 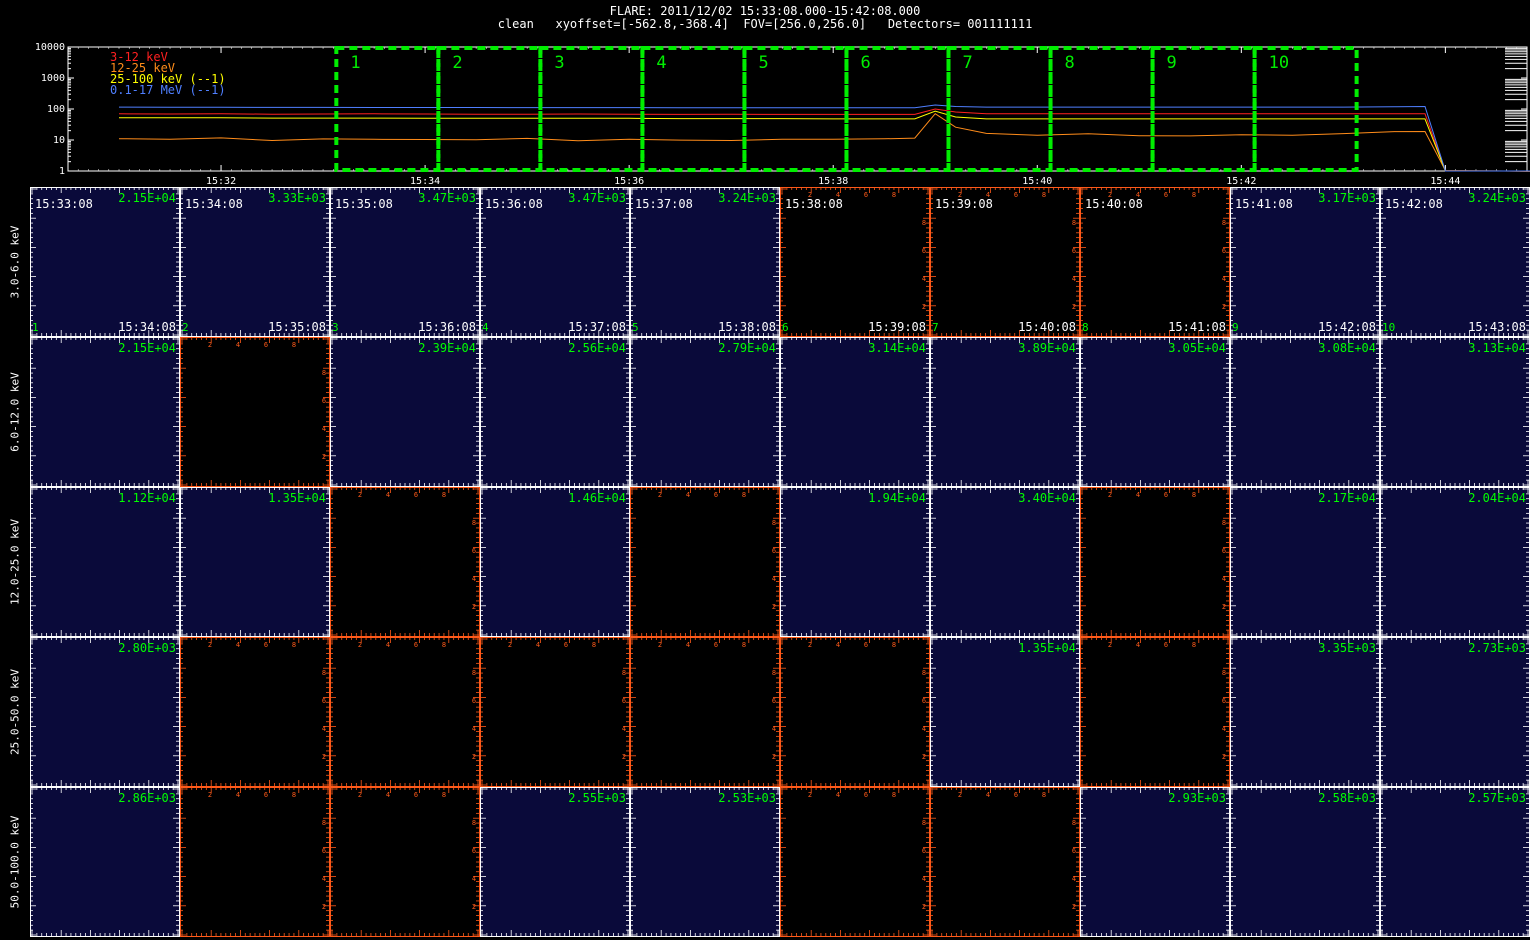 I want to click on image-cell: 1.35E+04, so click(x=1005, y=712).